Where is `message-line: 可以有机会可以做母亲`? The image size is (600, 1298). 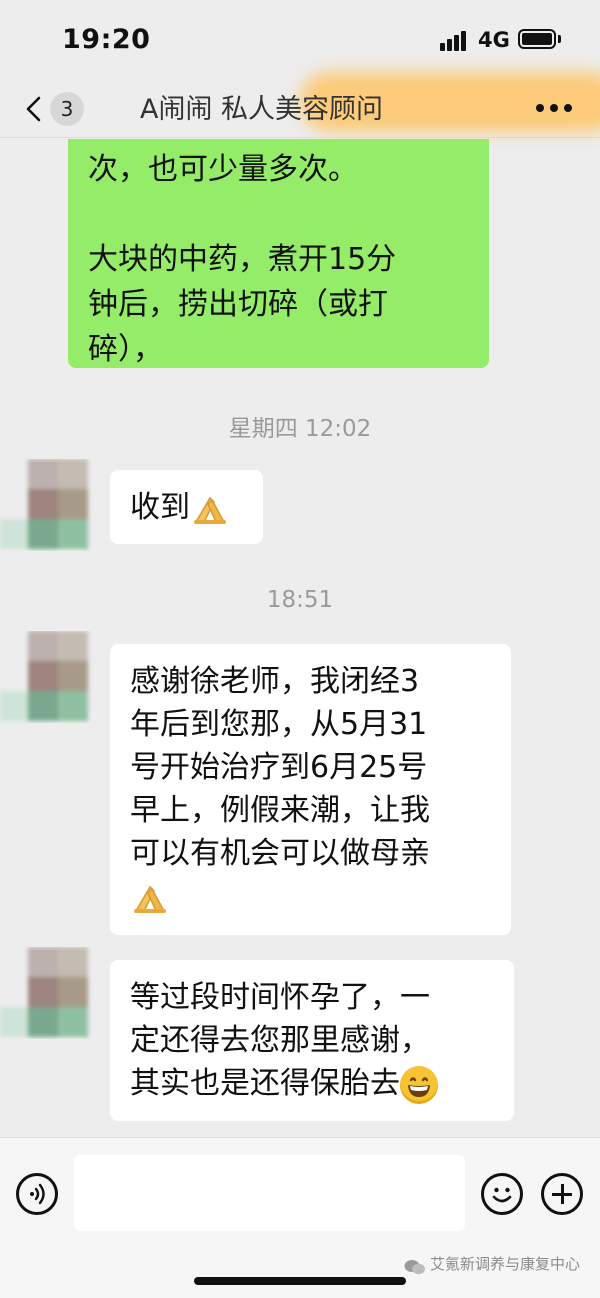 message-line: 可以有机会可以做母亲 is located at coordinates (280, 853).